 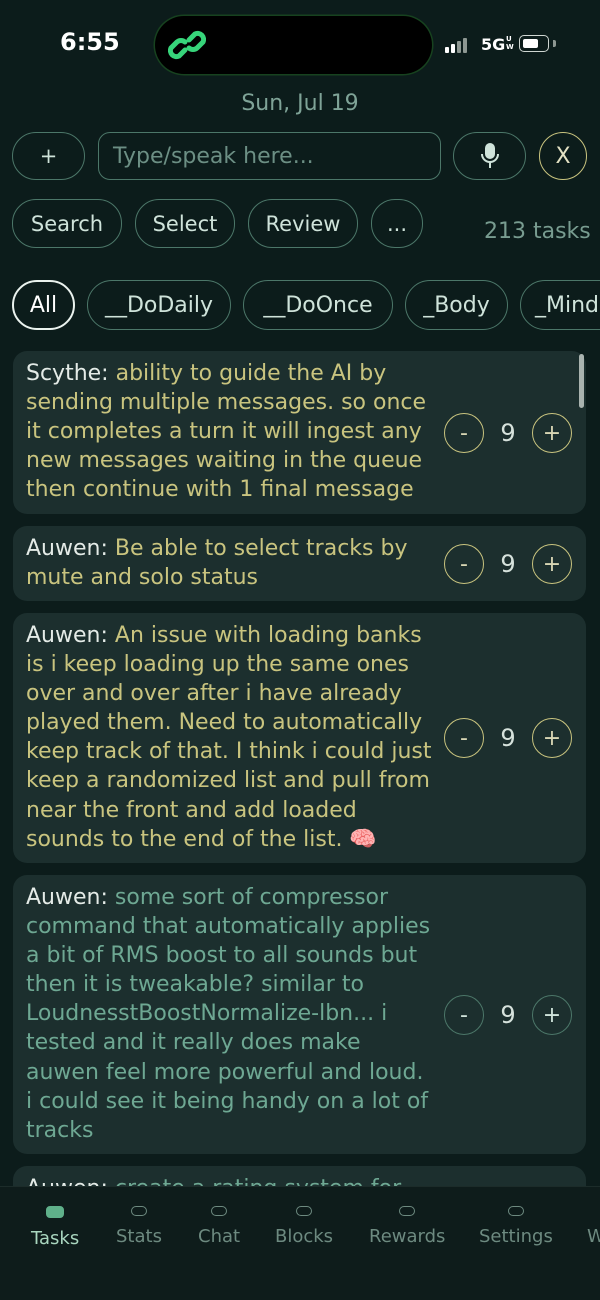 What do you see at coordinates (43, 305) in the screenshot?
I see `filter-all: All` at bounding box center [43, 305].